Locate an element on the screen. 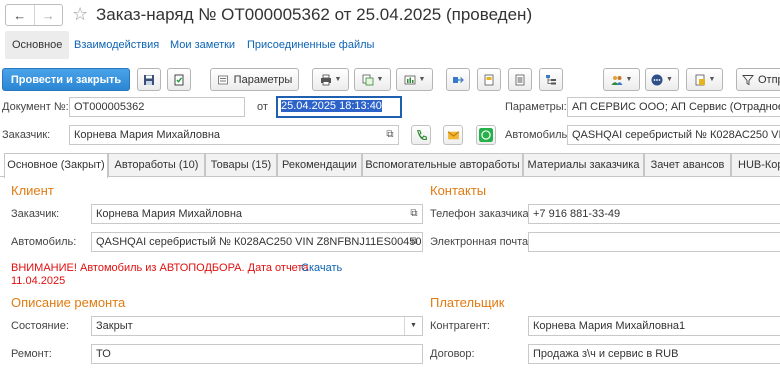 The image size is (780, 370). car-field: QASHQAI серебристый № К028АС250 VIN is located at coordinates (673, 135).